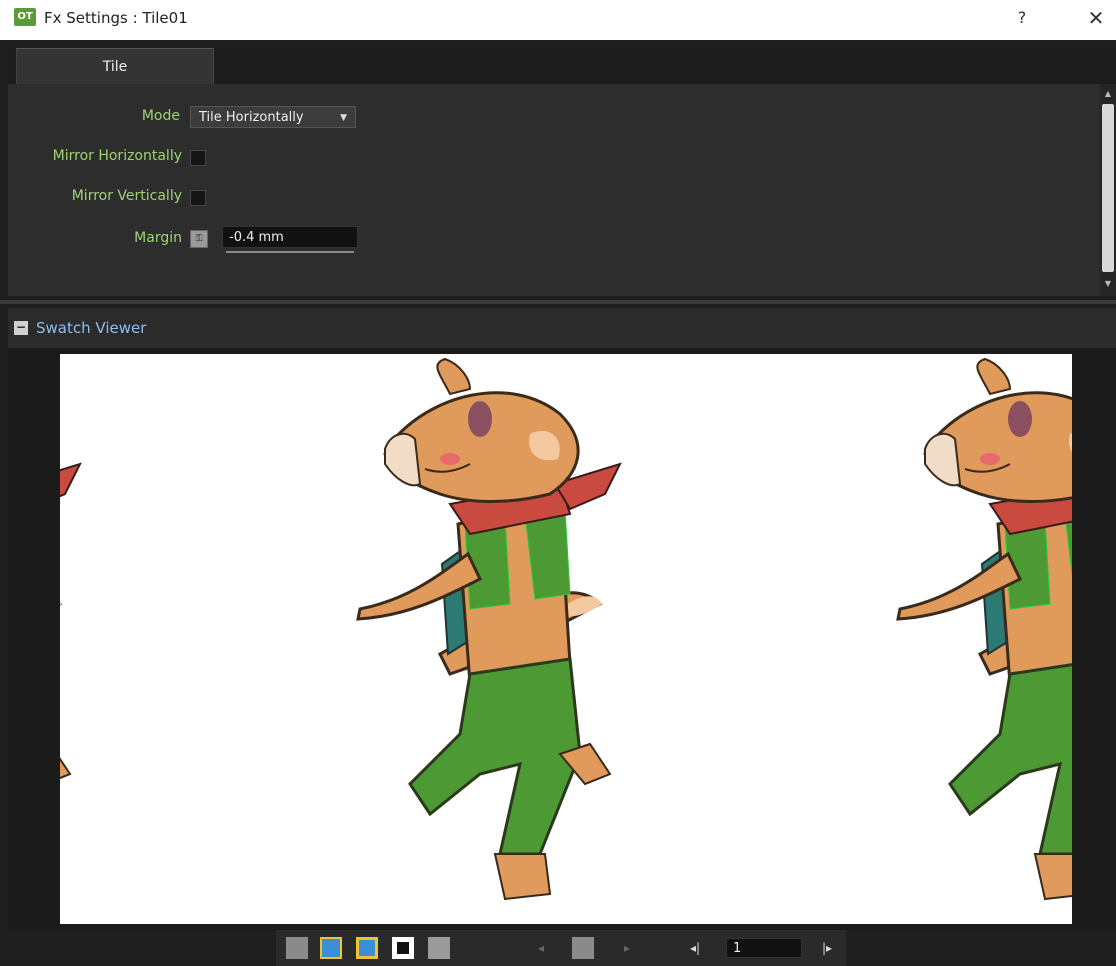 This screenshot has height=966, width=1116. What do you see at coordinates (764, 948) in the screenshot?
I see `frame-input: 1` at bounding box center [764, 948].